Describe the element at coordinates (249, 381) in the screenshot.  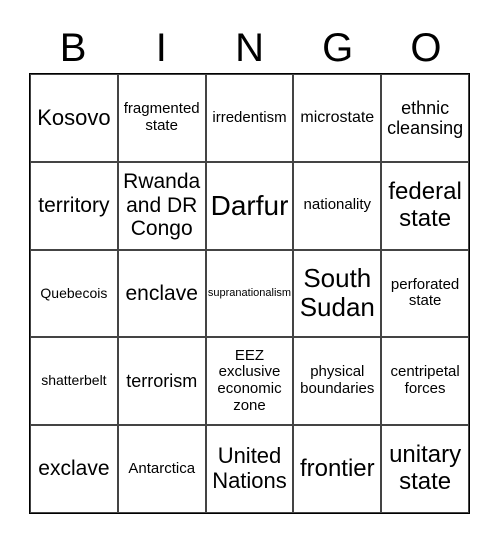
I see `bingo-cell: EEZ exclusive economic zone` at that location.